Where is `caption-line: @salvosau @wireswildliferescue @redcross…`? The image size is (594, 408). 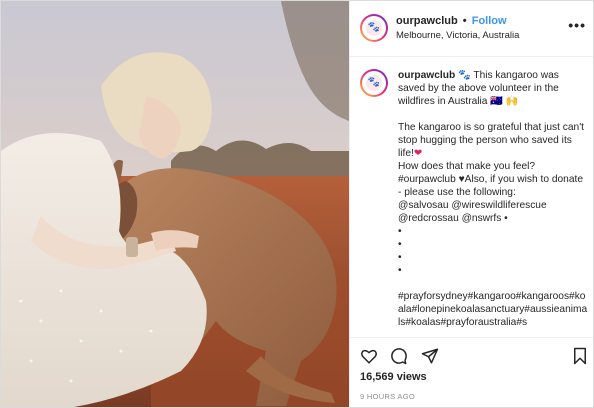 caption-line: @salvosau @wireswildliferescue @redcross… is located at coordinates (493, 212).